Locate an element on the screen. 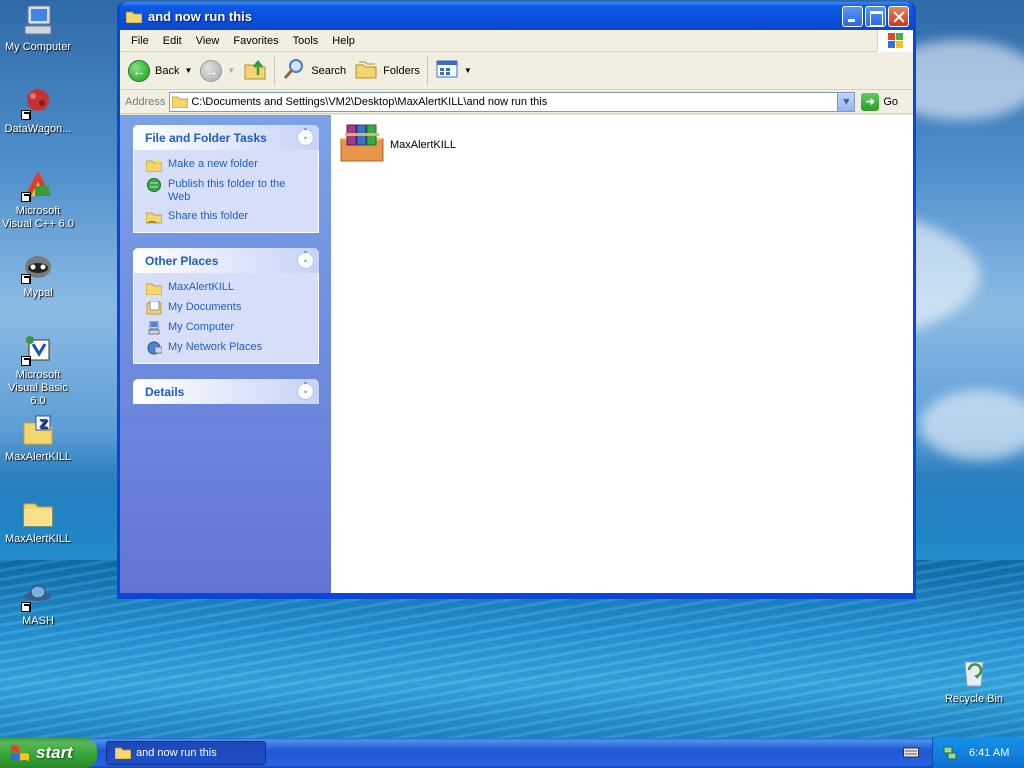 Image resolution: width=1024 pixels, height=768 pixels. taskbar-item-explorer: and now run this is located at coordinates (186, 753).